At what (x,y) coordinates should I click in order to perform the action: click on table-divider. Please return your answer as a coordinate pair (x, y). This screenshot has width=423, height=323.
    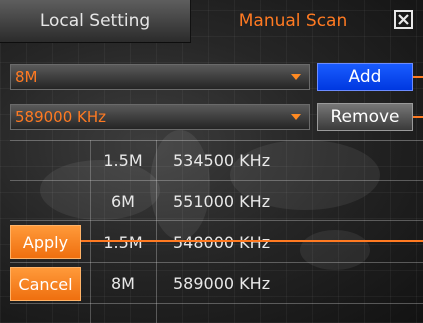
    Looking at the image, I should click on (216, 303).